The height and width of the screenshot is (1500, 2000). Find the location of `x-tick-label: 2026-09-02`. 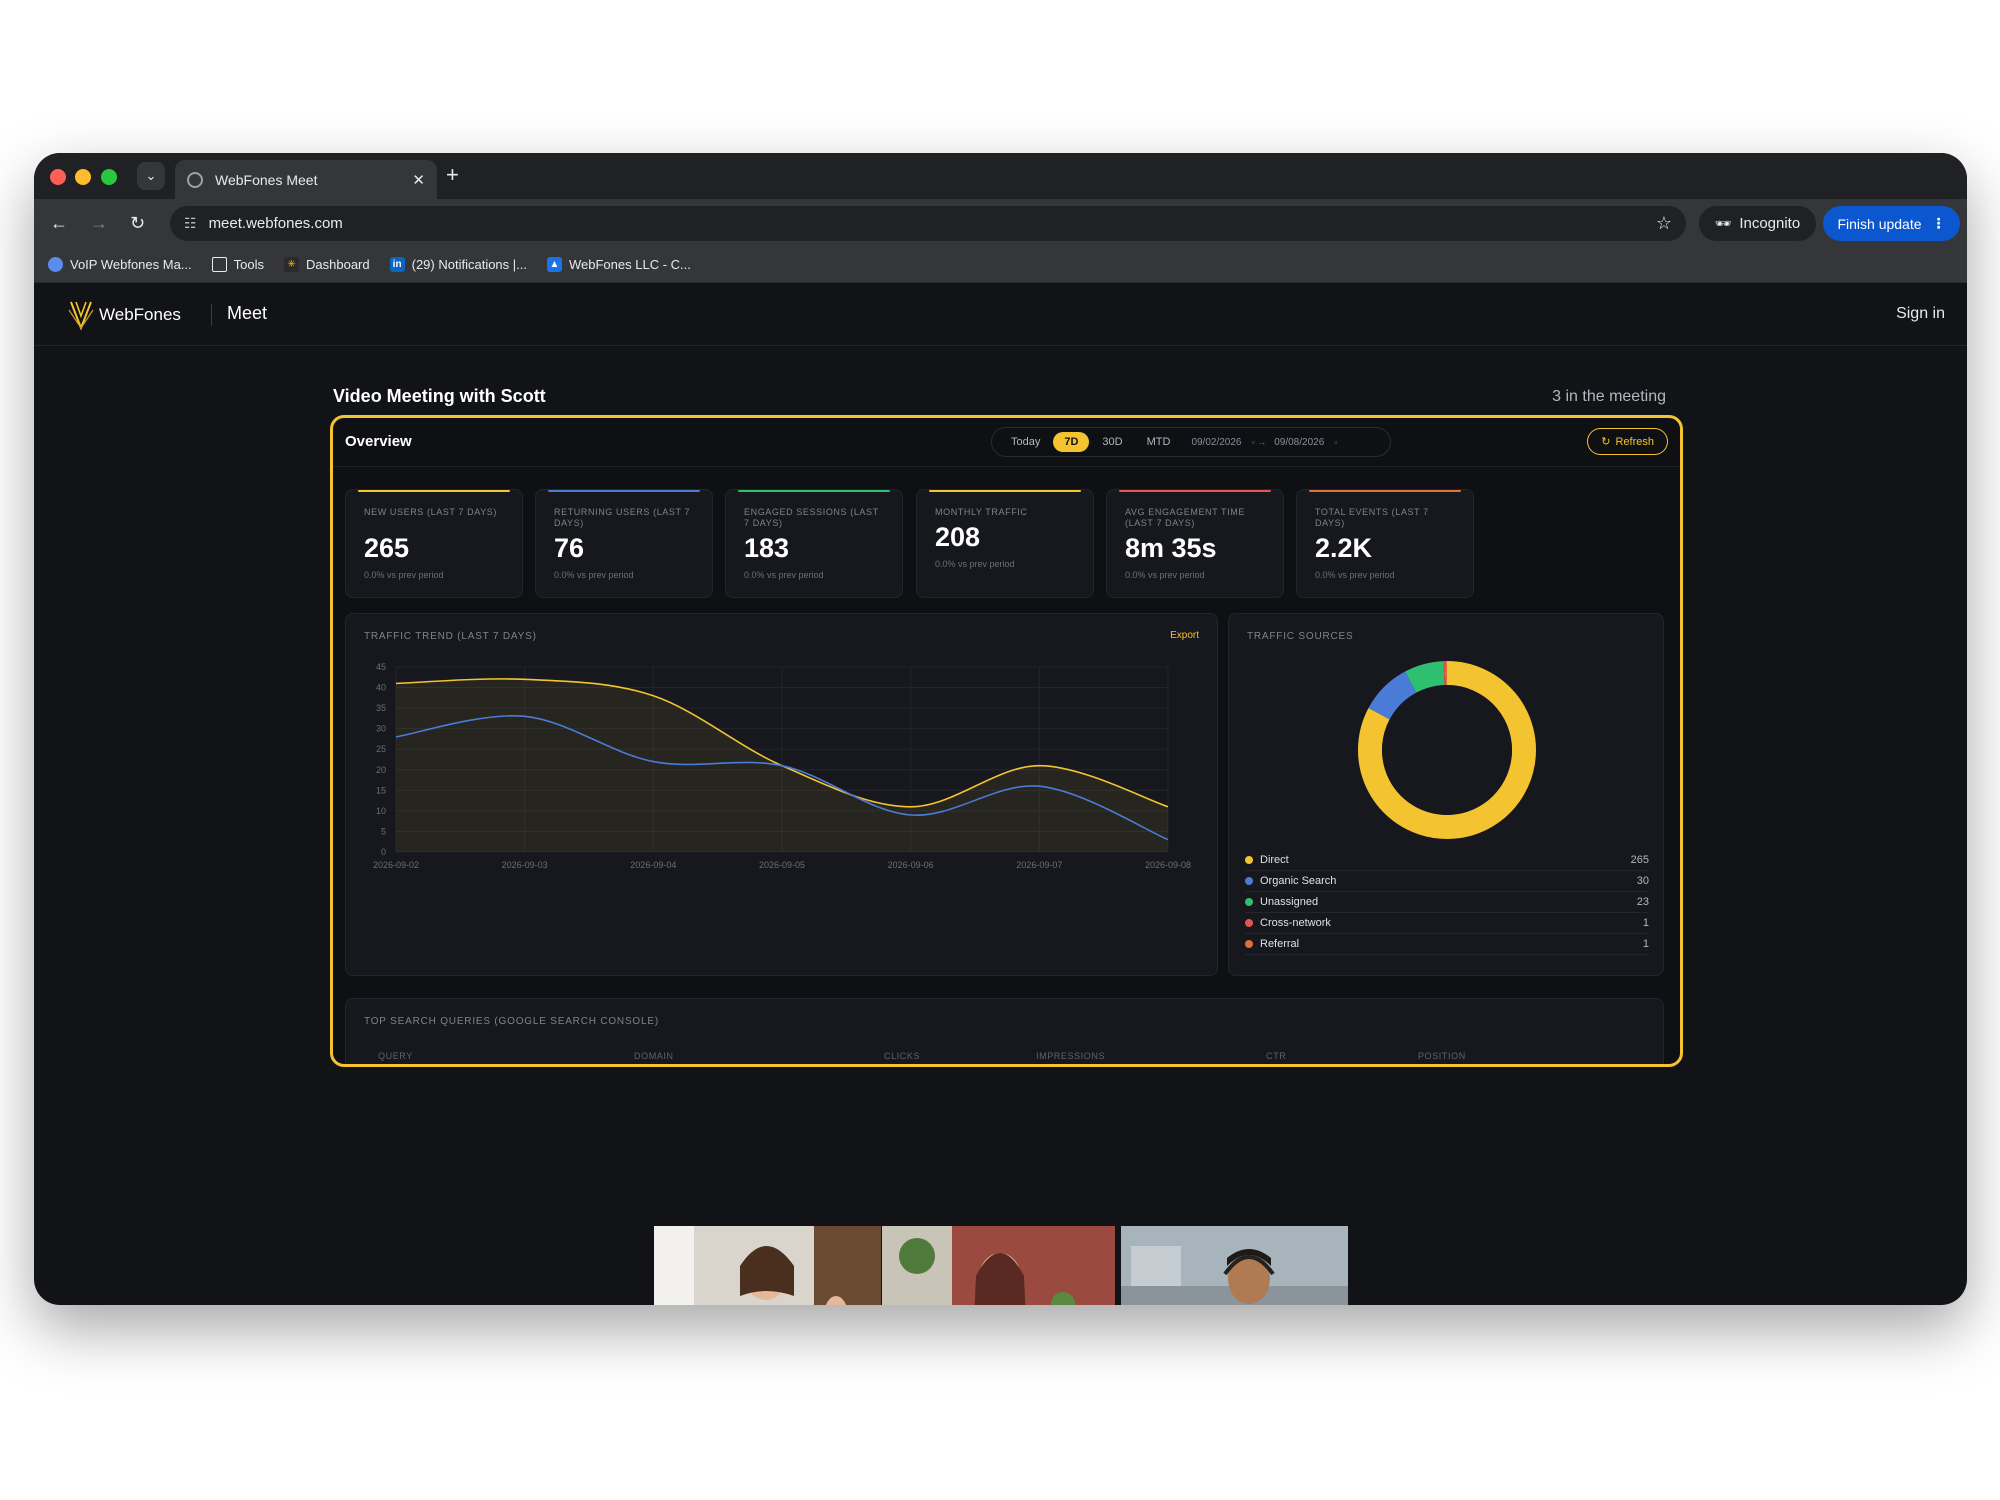

x-tick-label: 2026-09-02 is located at coordinates (396, 865).